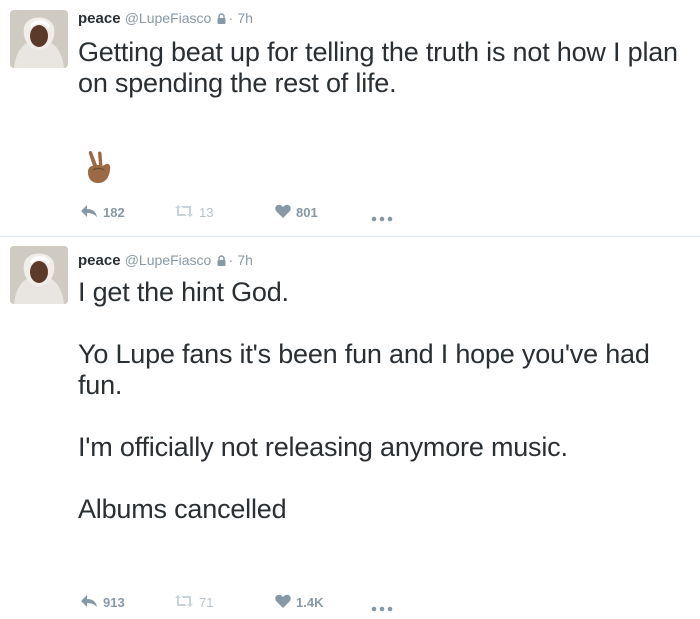 The image size is (700, 619). What do you see at coordinates (310, 602) in the screenshot?
I see `like-count: 1.4K` at bounding box center [310, 602].